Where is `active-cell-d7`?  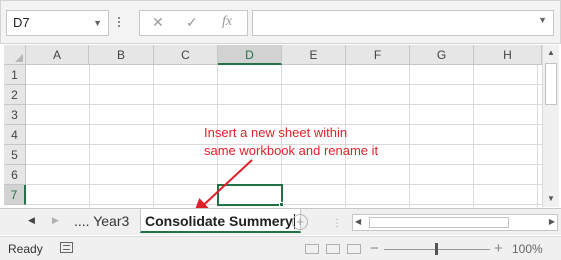
active-cell-d7 is located at coordinates (250, 195).